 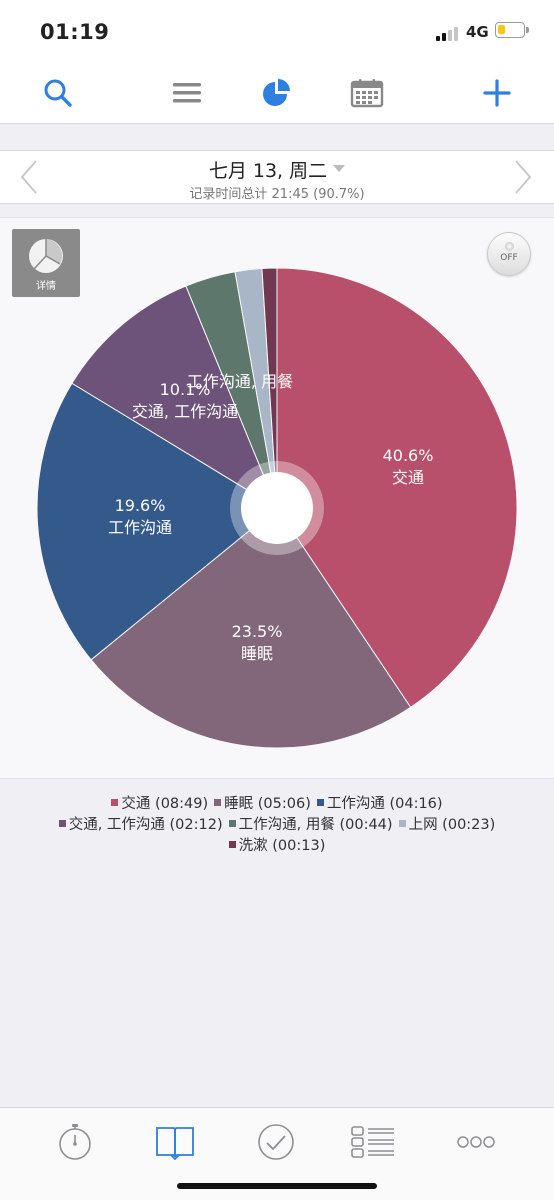 I want to click on pie-label-name: 工作沟通, 用餐, so click(x=240, y=381).